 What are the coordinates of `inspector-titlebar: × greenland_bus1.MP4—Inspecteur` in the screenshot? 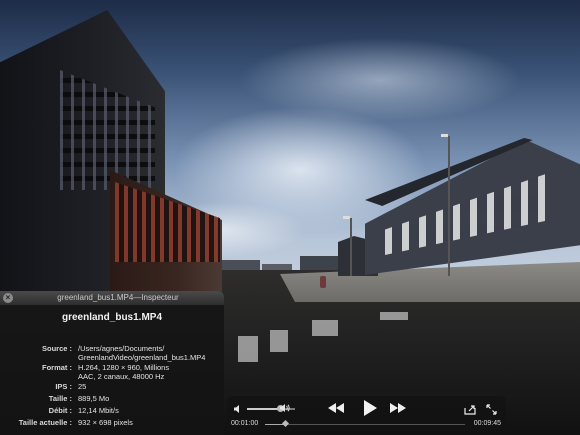 It's located at (112, 298).